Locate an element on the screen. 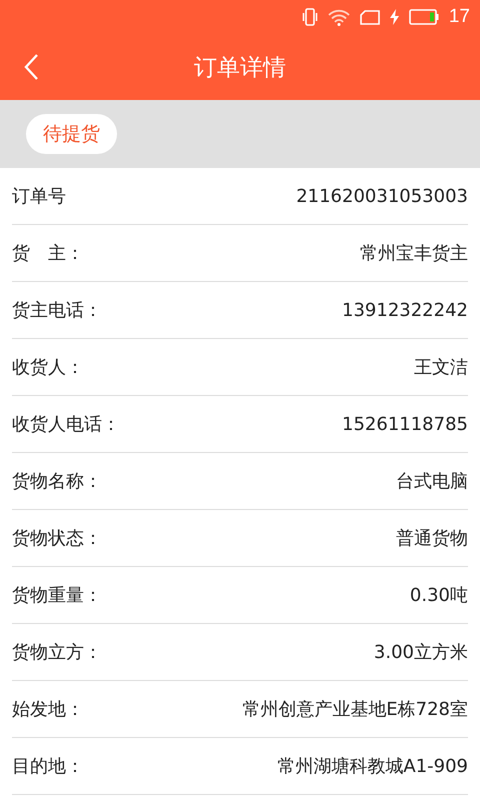 The width and height of the screenshot is (480, 800). field-value: 常州湖塘科教城A1-909 is located at coordinates (372, 766).